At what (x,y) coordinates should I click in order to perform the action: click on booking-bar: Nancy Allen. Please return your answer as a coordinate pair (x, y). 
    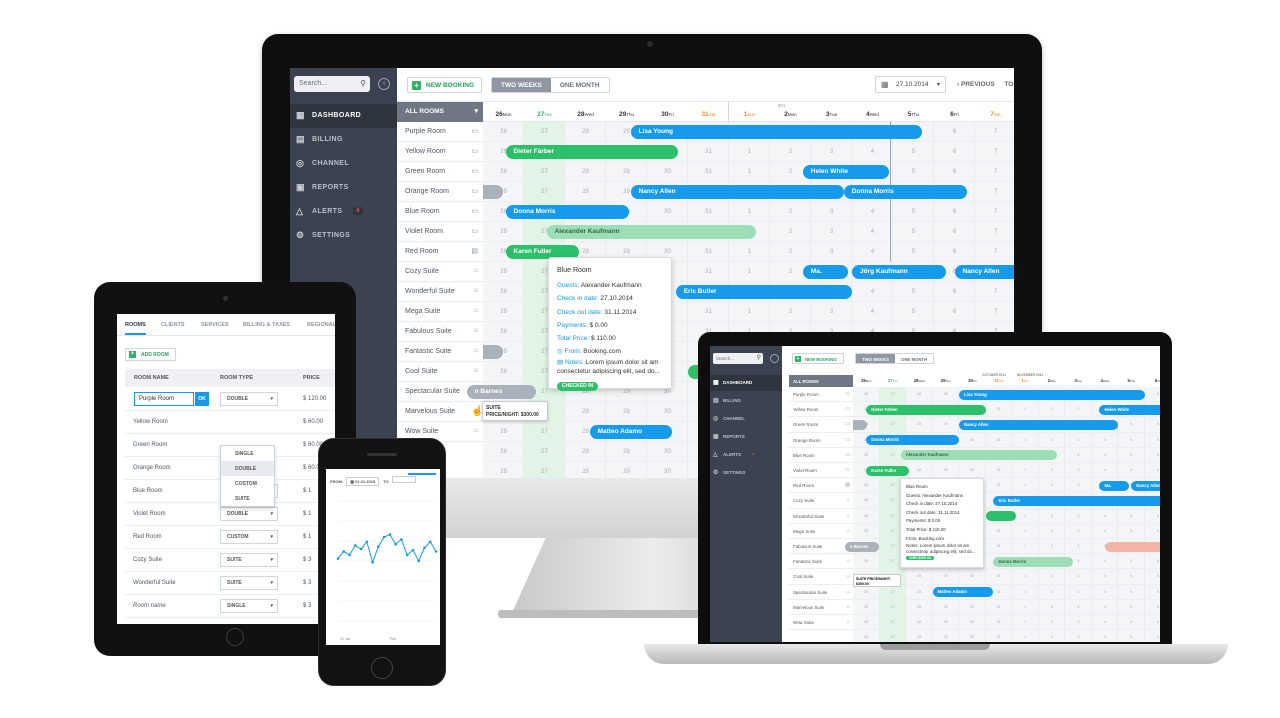
    Looking at the image, I should click on (737, 192).